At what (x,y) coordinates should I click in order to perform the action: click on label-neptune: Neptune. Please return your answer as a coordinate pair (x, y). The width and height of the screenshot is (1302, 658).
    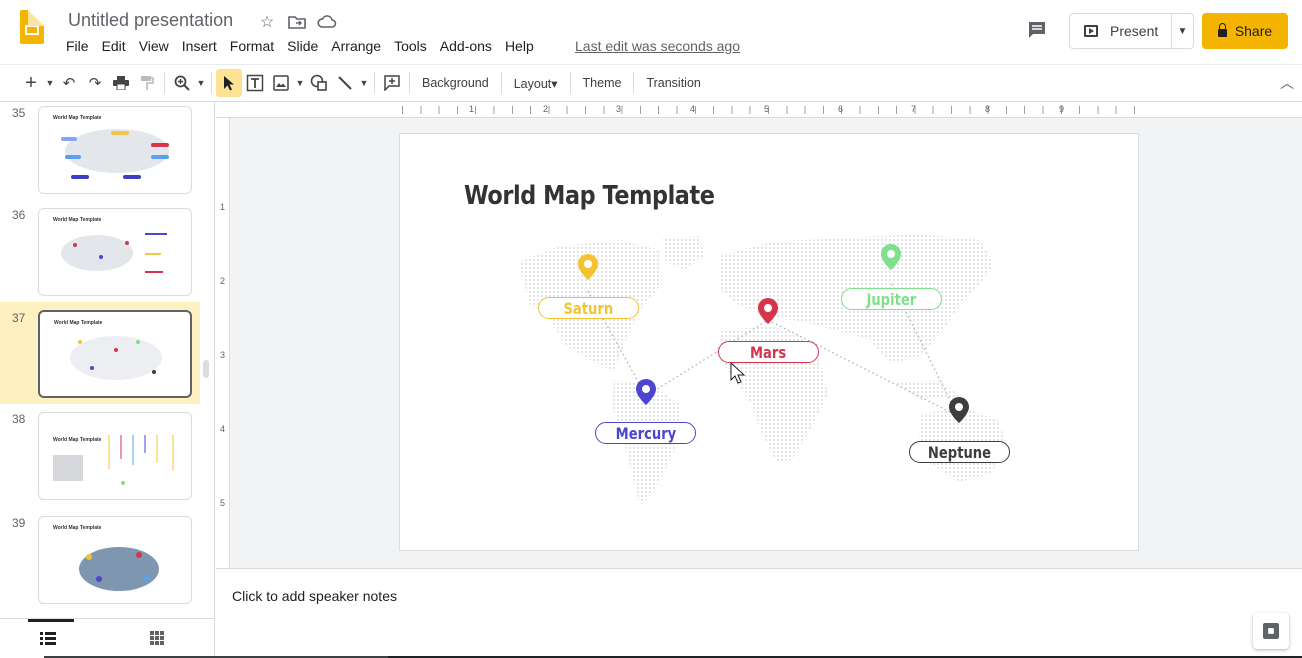
    Looking at the image, I should click on (959, 452).